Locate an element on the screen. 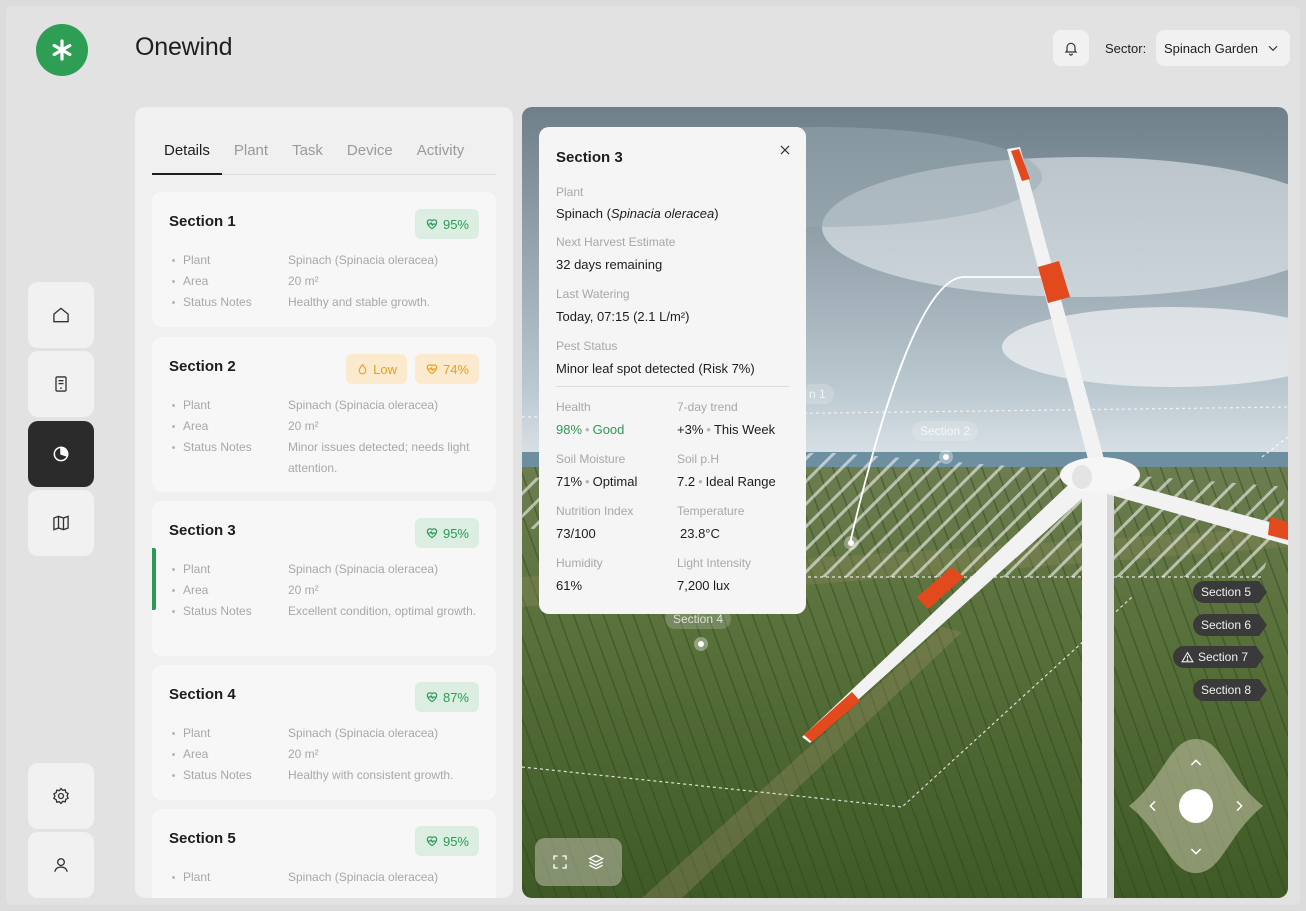 The height and width of the screenshot is (911, 1306). plant-label: Plant is located at coordinates (228, 260).